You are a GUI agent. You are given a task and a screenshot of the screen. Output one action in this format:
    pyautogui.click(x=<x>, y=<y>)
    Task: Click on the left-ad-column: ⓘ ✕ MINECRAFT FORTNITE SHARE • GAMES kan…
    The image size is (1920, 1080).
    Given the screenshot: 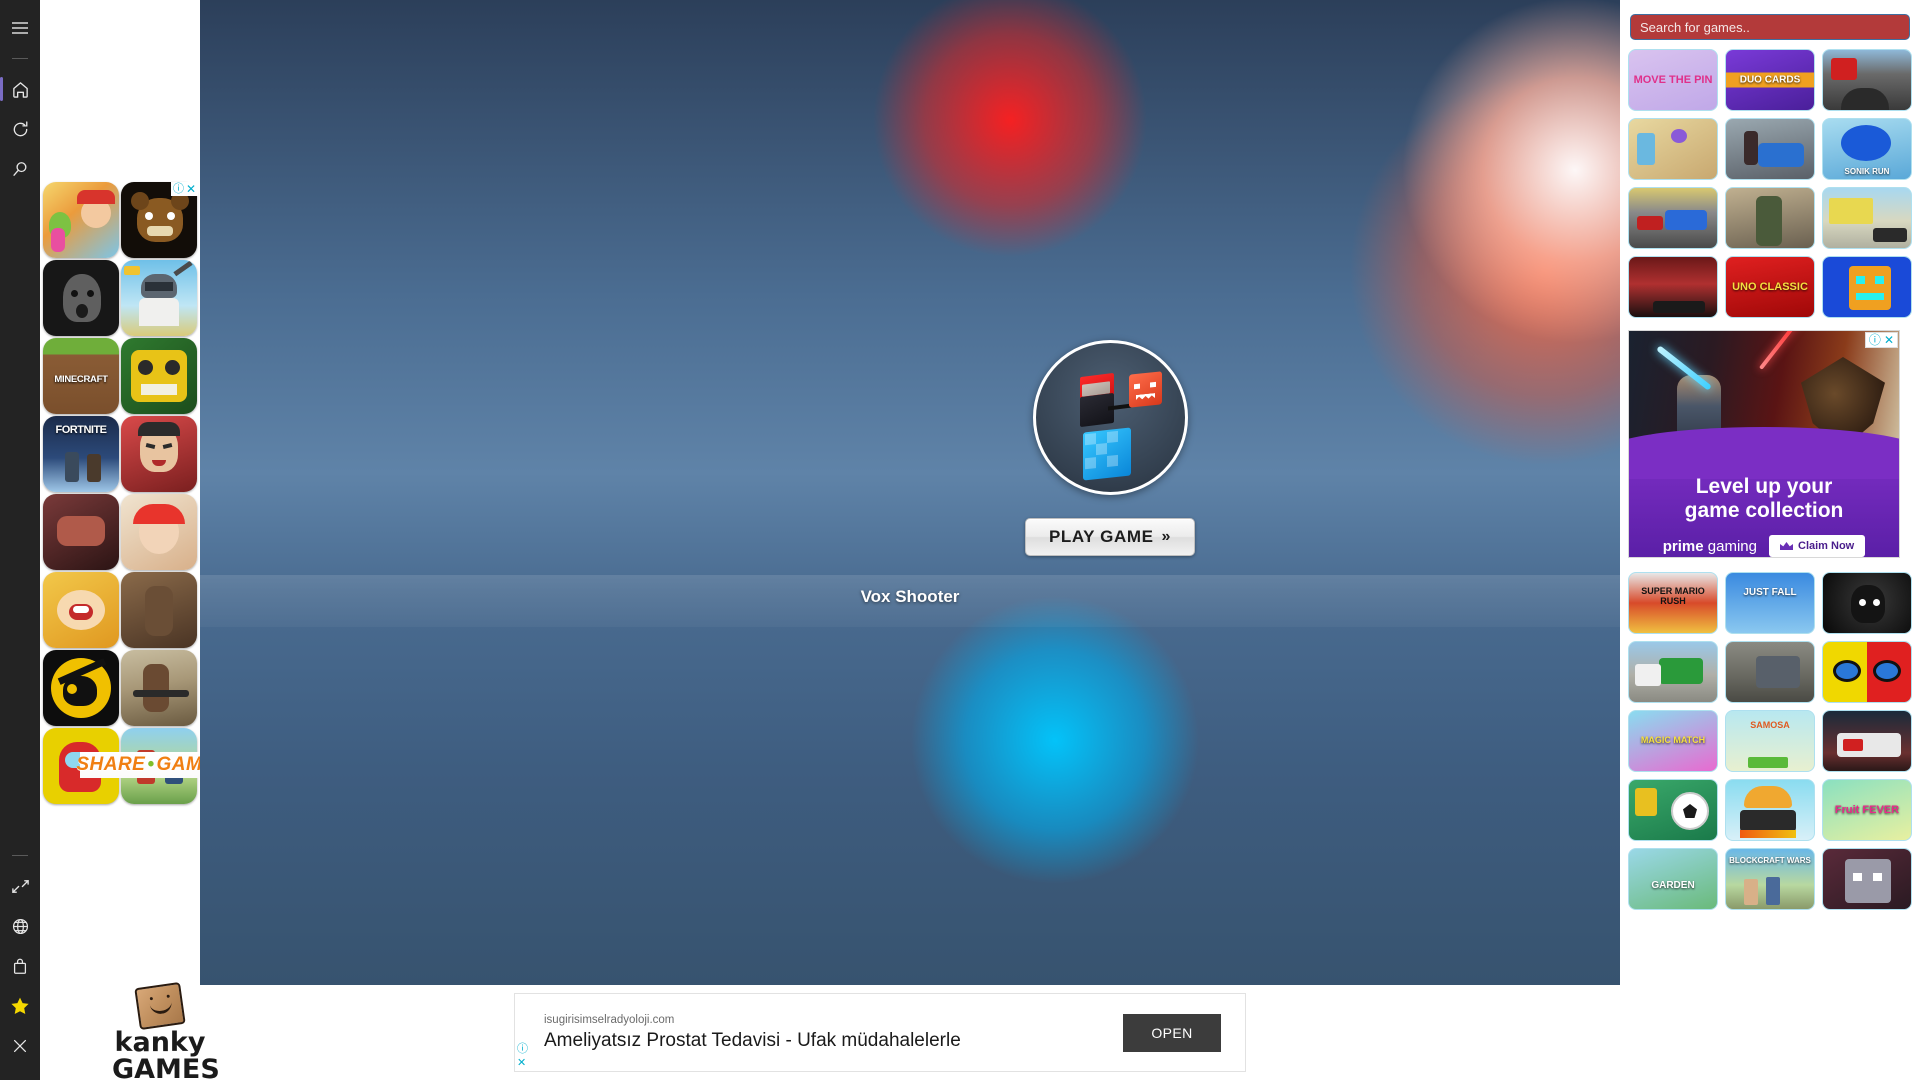 What is the action you would take?
    pyautogui.click(x=142, y=540)
    